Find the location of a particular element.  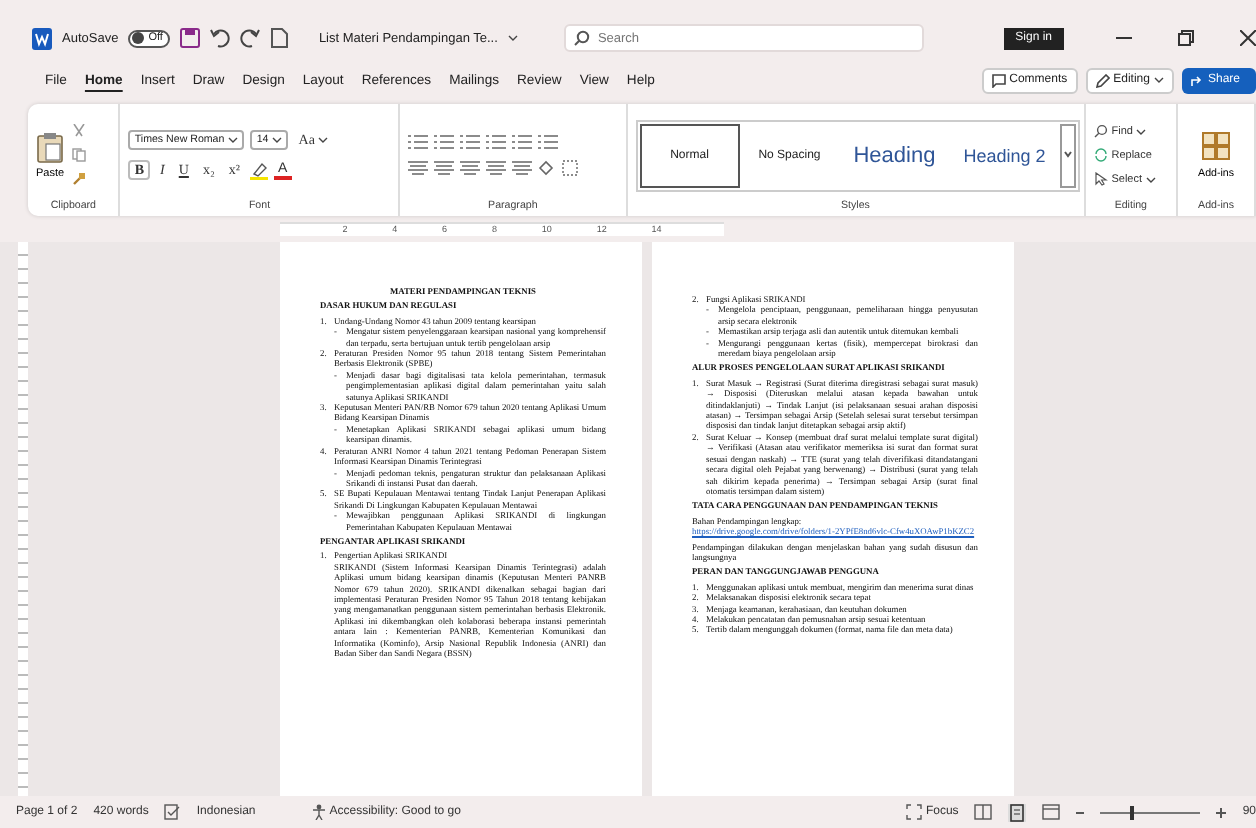

style-option: Heading is located at coordinates (894, 155).